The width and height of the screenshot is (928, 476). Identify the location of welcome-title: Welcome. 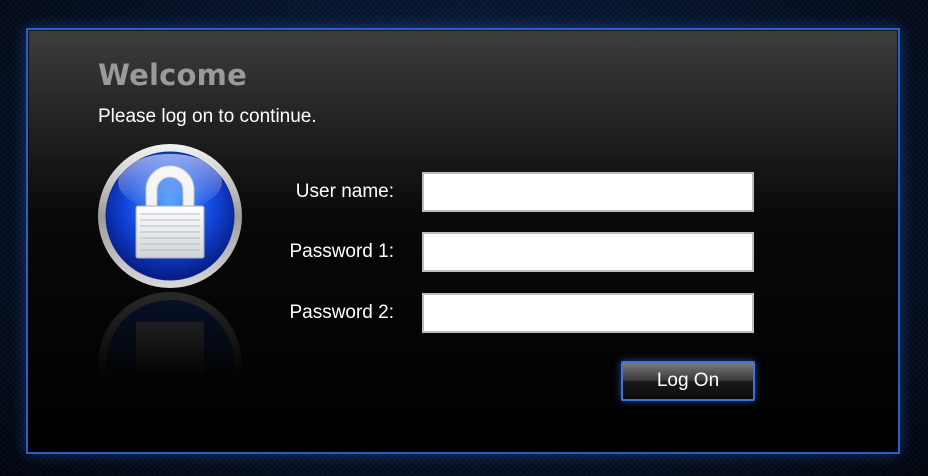
(172, 75).